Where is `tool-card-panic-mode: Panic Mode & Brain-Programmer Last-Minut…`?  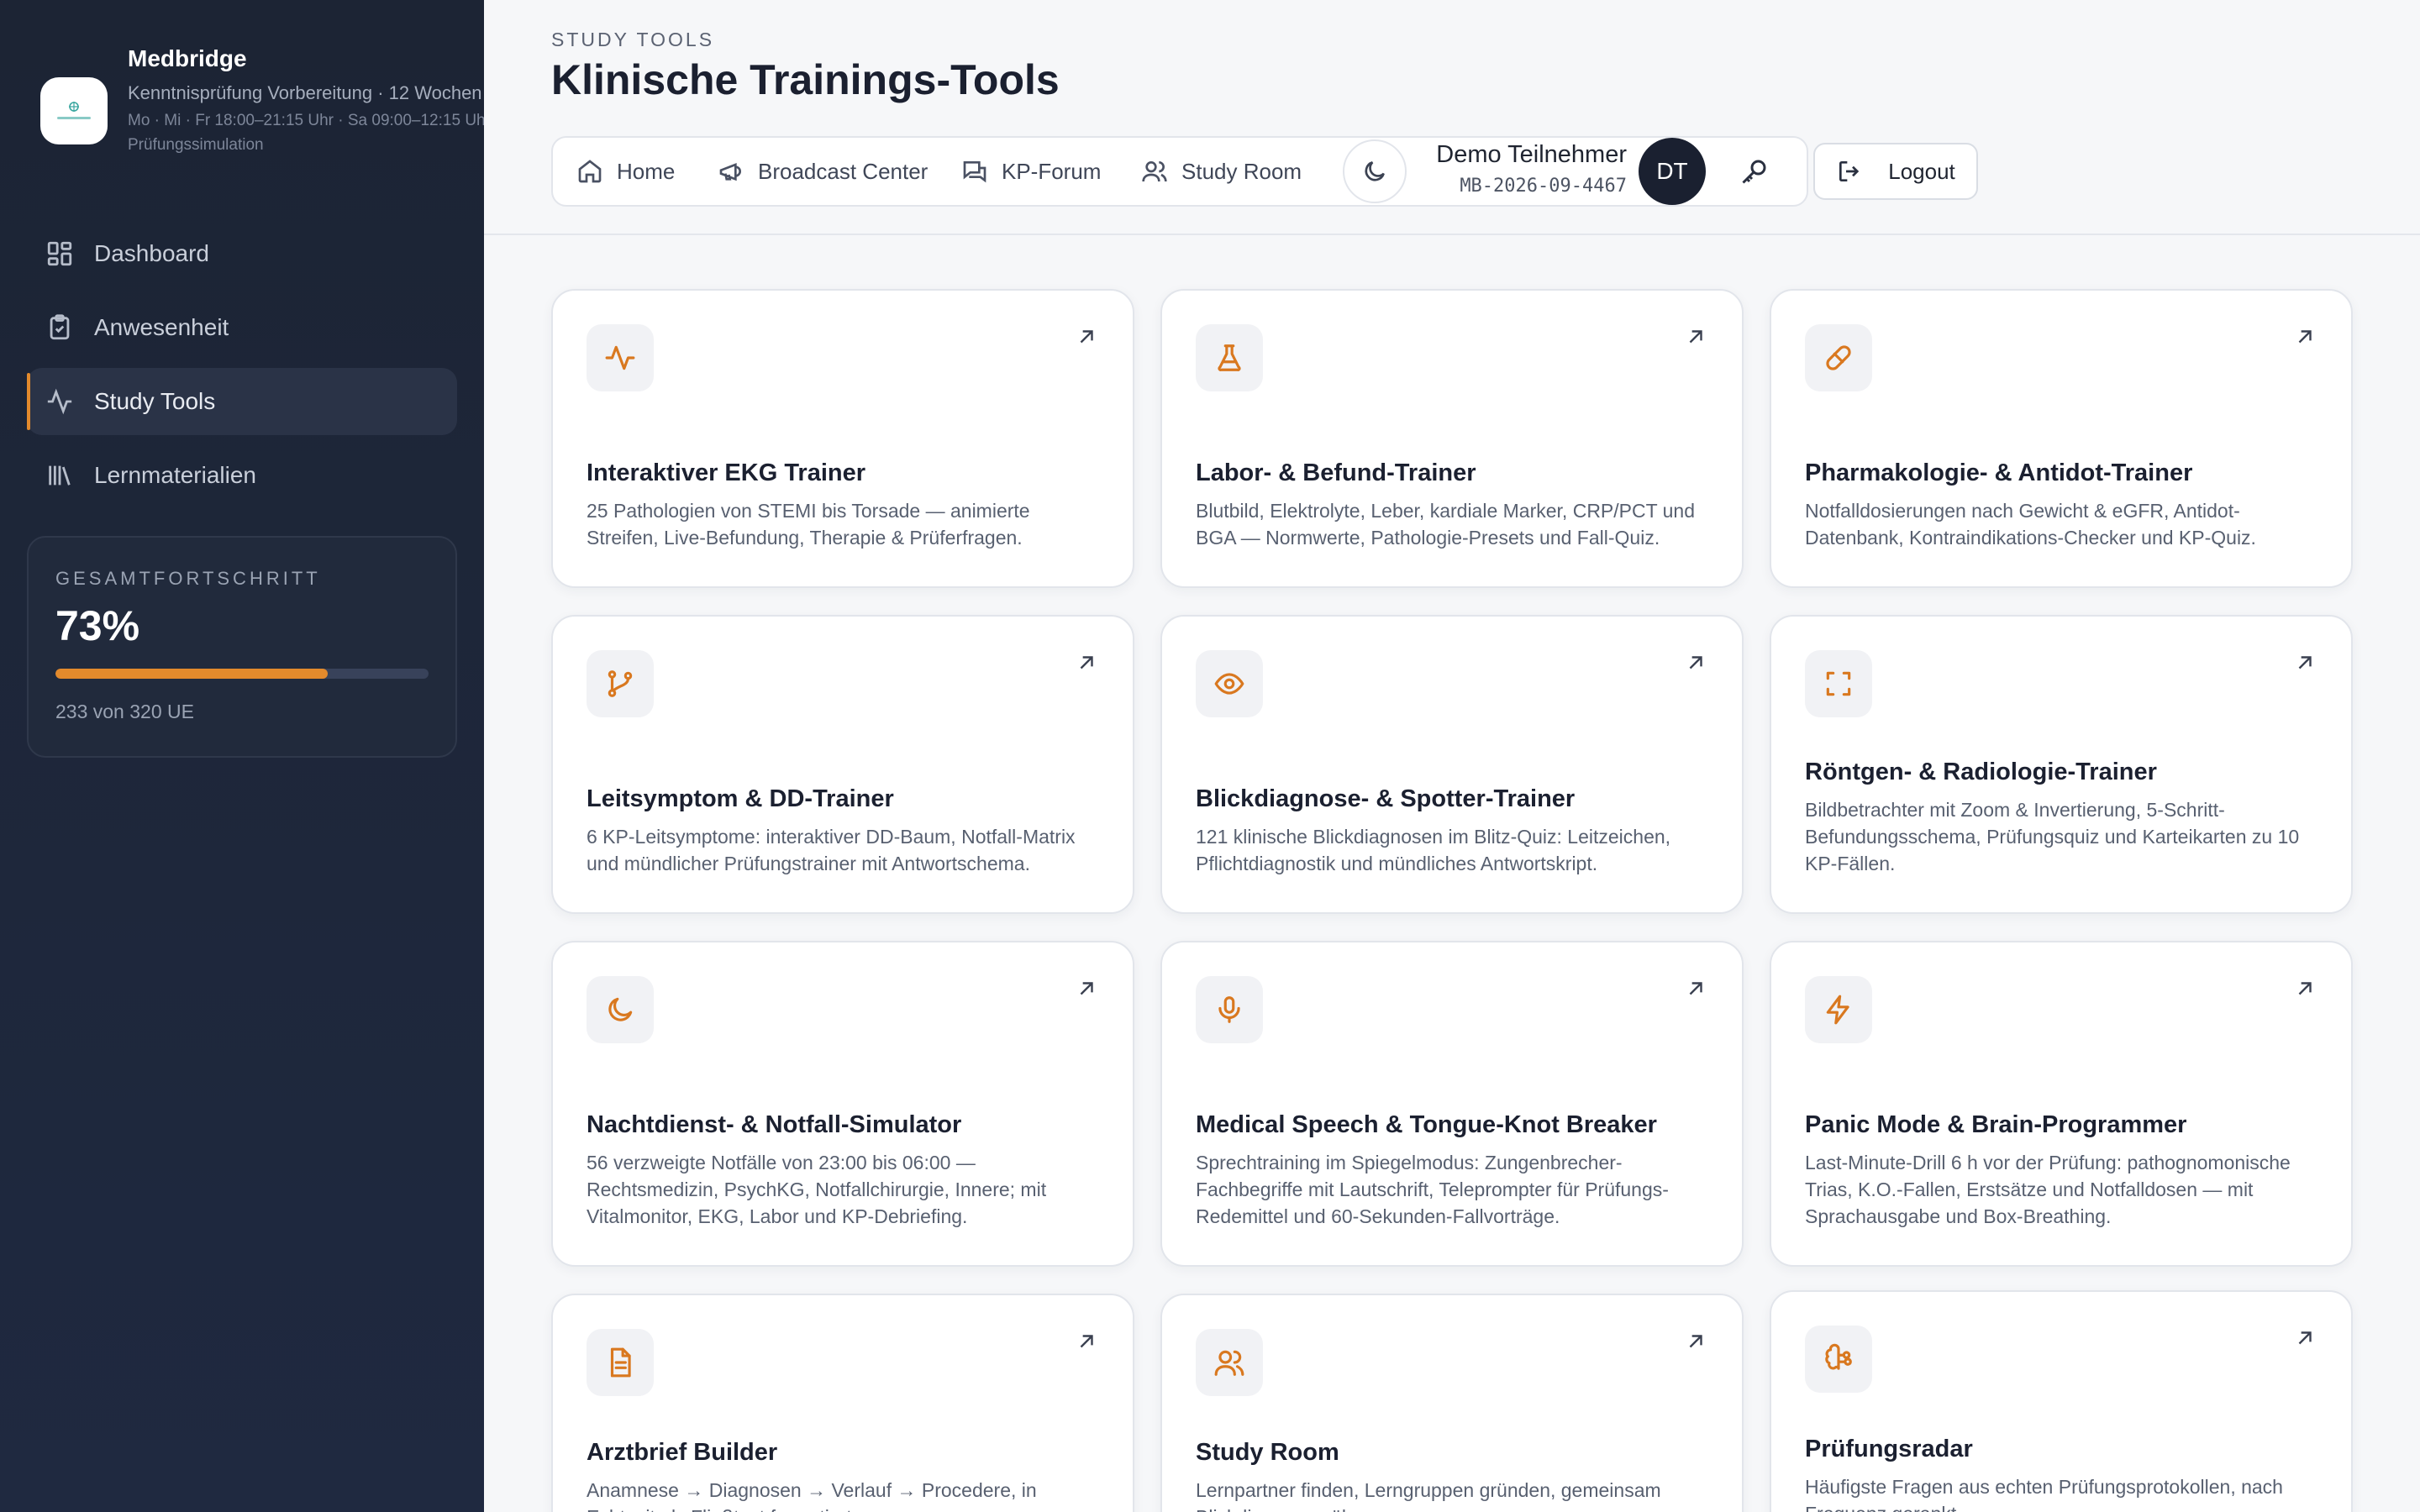
tool-card-panic-mode: Panic Mode & Brain-Programmer Last-Minut… is located at coordinates (2061, 1104).